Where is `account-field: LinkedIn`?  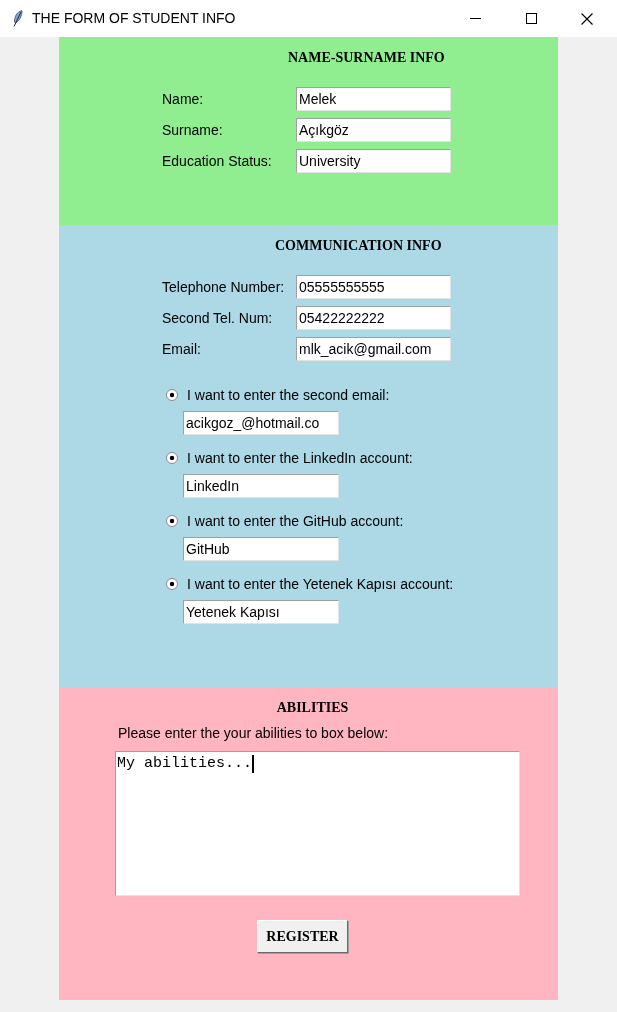
account-field: LinkedIn is located at coordinates (261, 486).